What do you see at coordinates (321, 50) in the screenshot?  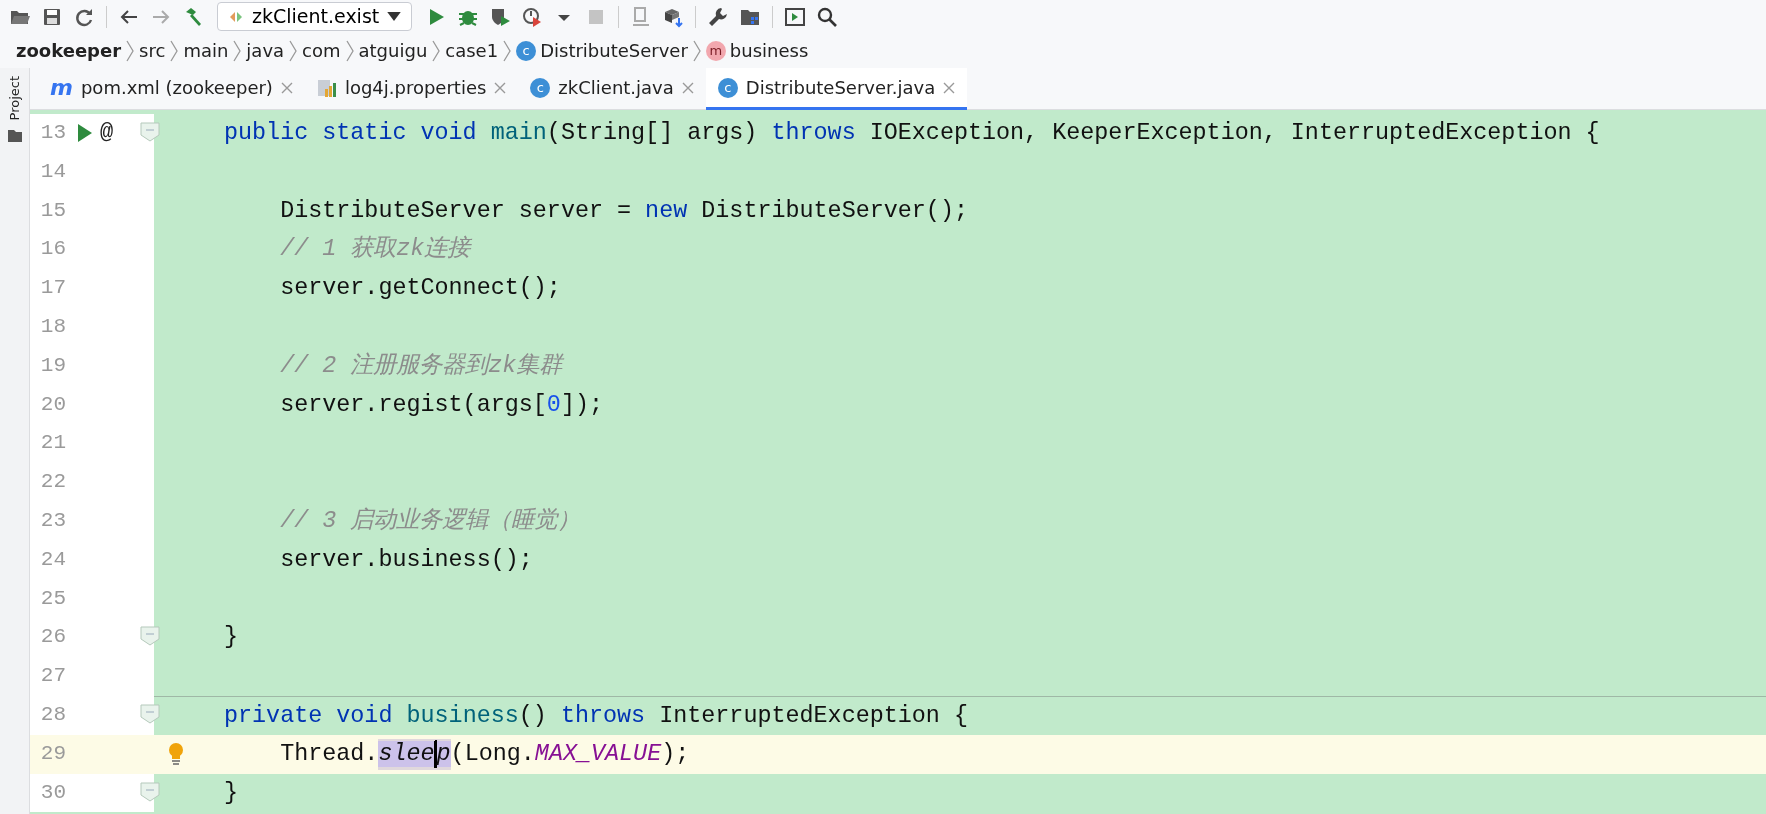 I see `breadcrumb-item: com` at bounding box center [321, 50].